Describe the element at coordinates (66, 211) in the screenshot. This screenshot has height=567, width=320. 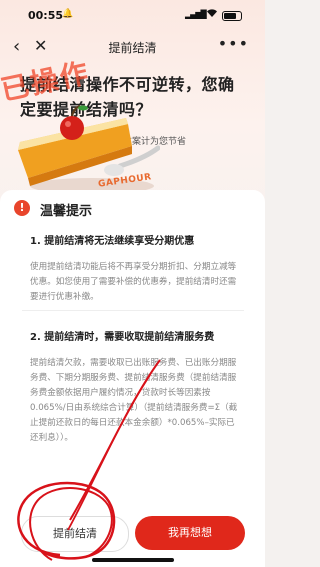
I see `tips-title: 温馨提示` at that location.